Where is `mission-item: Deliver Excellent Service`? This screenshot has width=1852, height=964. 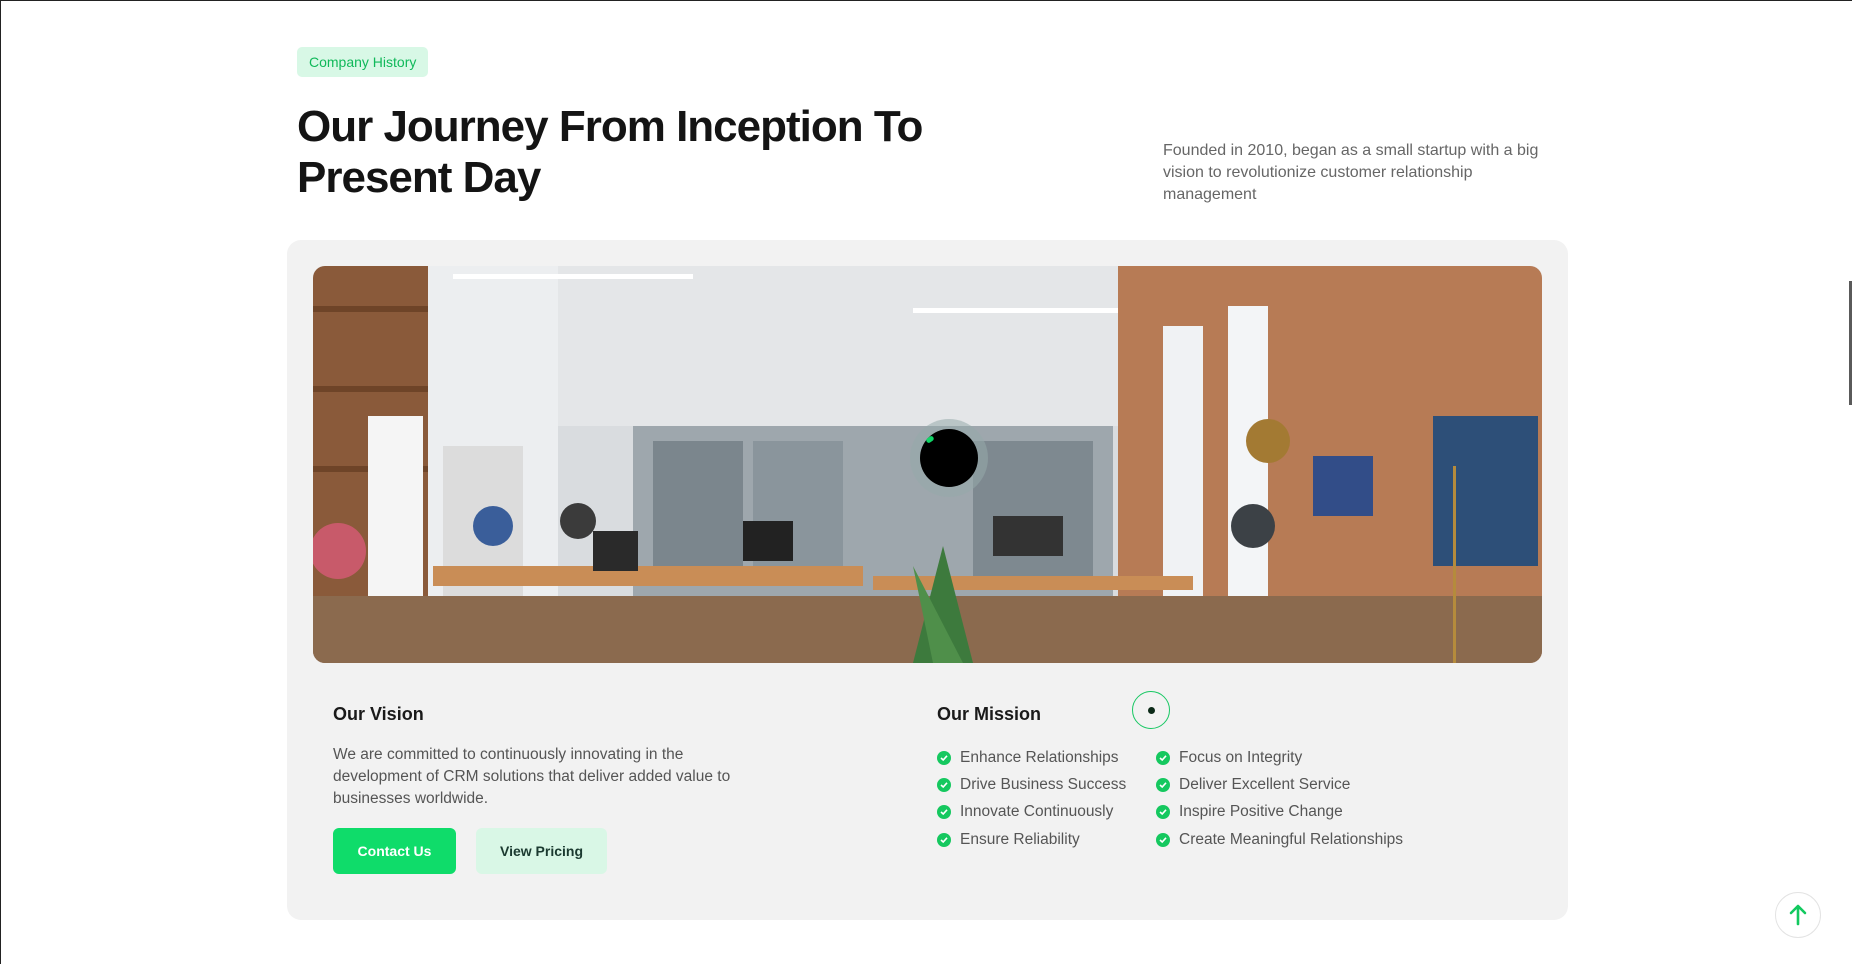 mission-item: Deliver Excellent Service is located at coordinates (1279, 784).